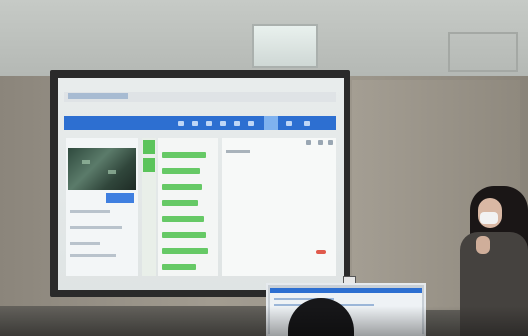 The width and height of the screenshot is (528, 336). I want to click on app-title-blur, so click(98, 96).